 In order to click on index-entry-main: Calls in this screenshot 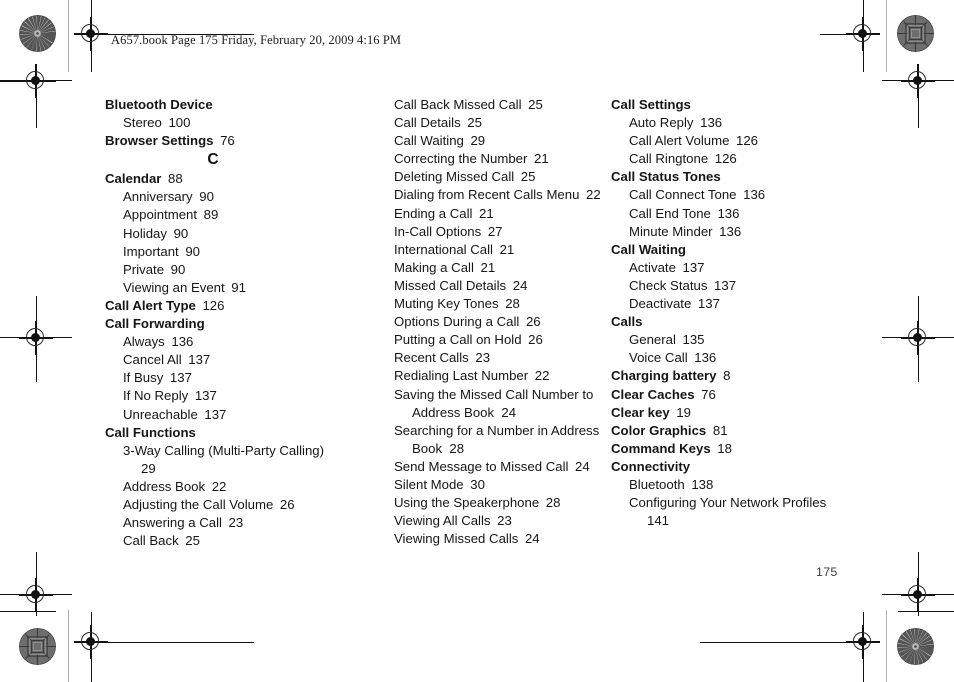, I will do `click(728, 322)`.